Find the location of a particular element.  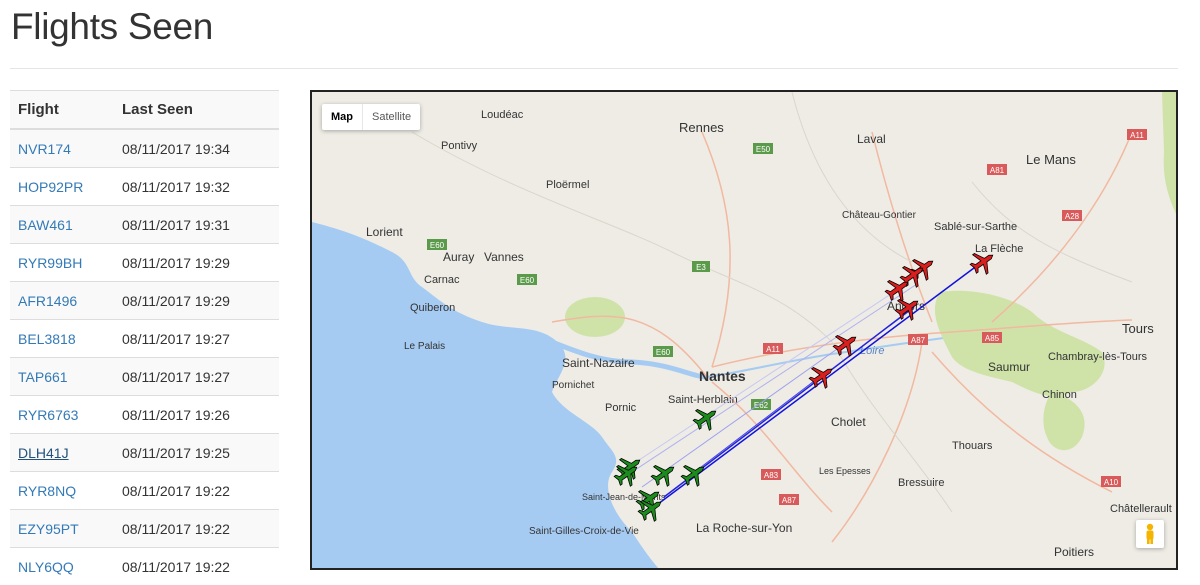

column-header-last-seen: Last Seen is located at coordinates (196, 110).